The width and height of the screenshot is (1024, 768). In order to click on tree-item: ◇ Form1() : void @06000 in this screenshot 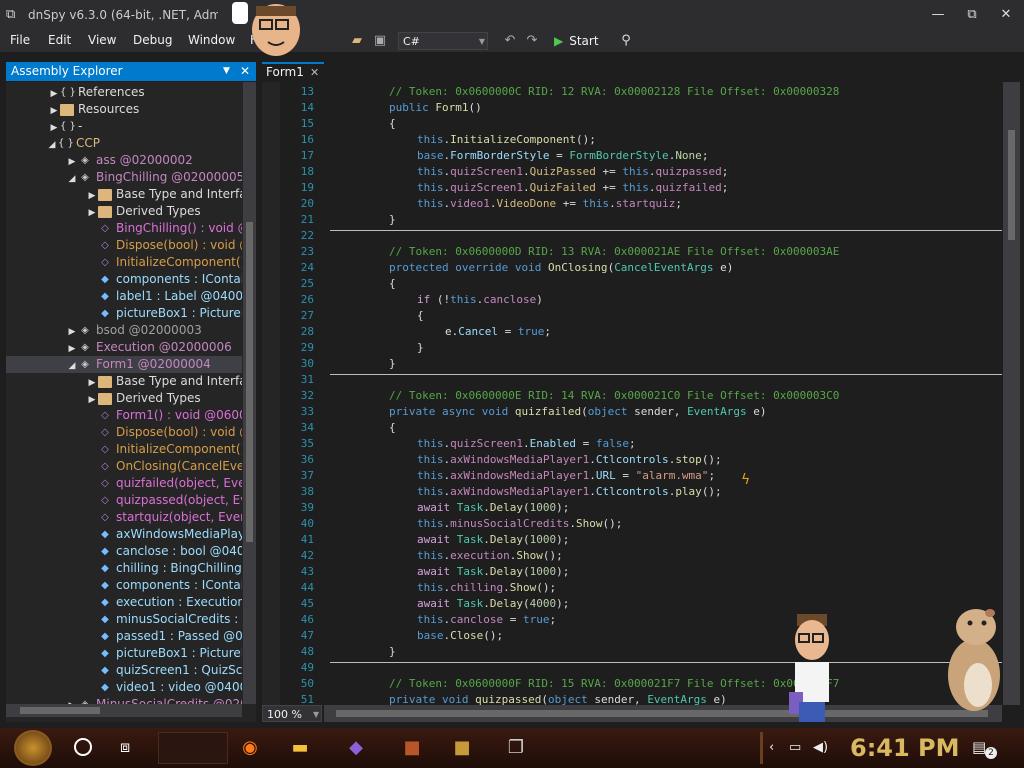, I will do `click(124, 415)`.